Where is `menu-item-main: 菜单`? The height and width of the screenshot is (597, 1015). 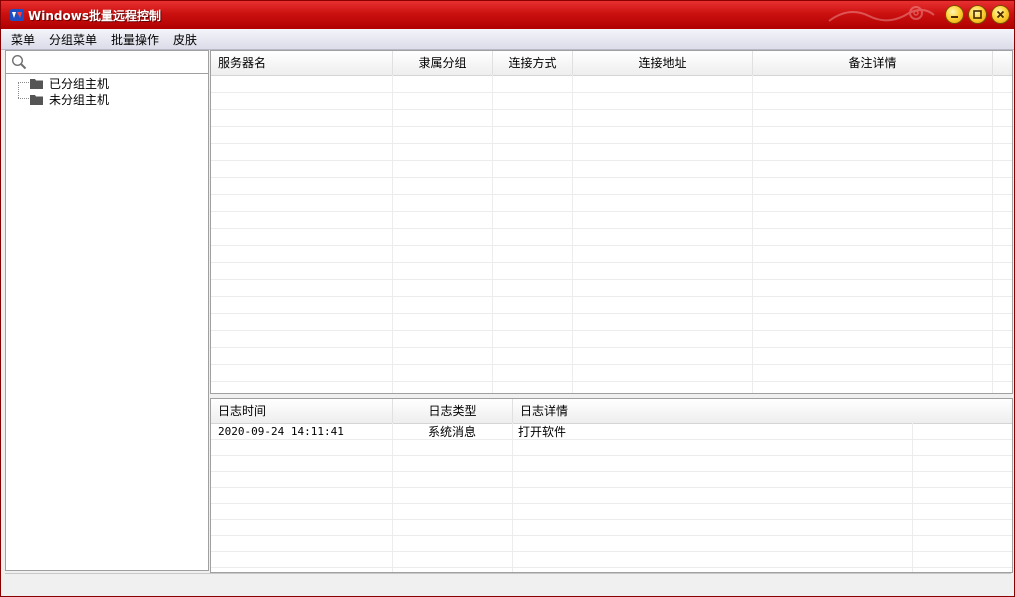 menu-item-main: 菜单 is located at coordinates (23, 39).